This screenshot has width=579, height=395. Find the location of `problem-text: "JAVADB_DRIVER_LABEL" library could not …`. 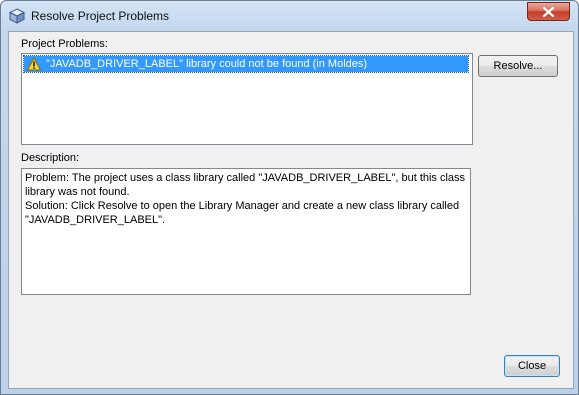

problem-text: "JAVADB_DRIVER_LABEL" library could not … is located at coordinates (207, 64).